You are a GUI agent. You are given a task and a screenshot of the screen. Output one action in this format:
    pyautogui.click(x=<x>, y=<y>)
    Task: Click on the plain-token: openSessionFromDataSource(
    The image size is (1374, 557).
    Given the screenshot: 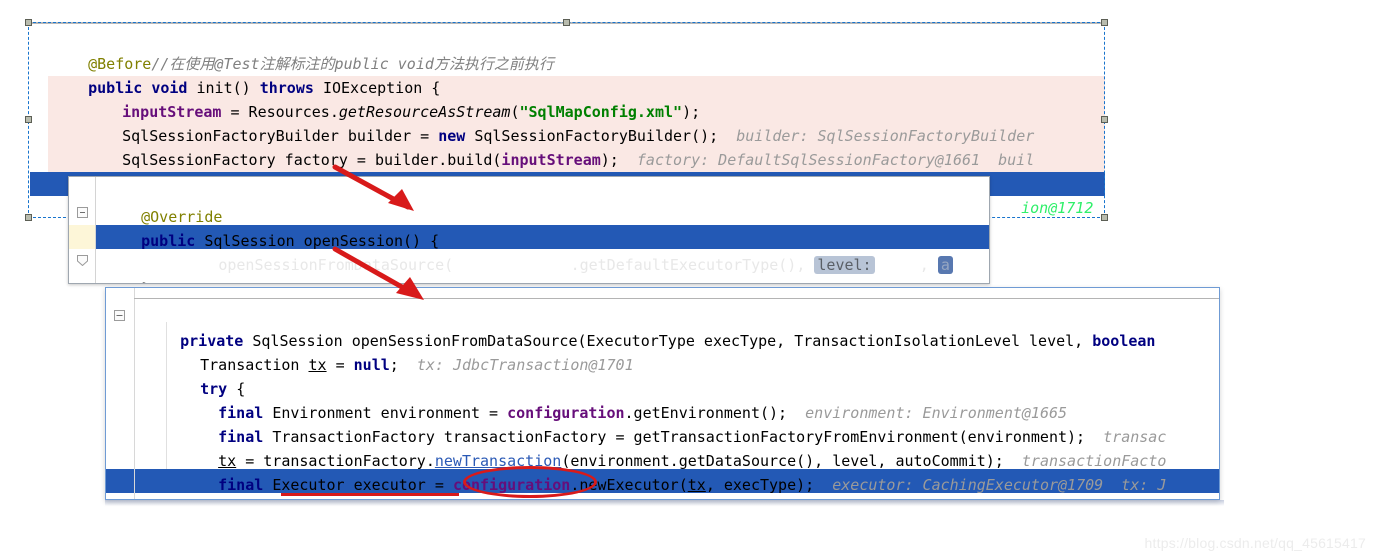 What is the action you would take?
    pyautogui.click(x=336, y=265)
    